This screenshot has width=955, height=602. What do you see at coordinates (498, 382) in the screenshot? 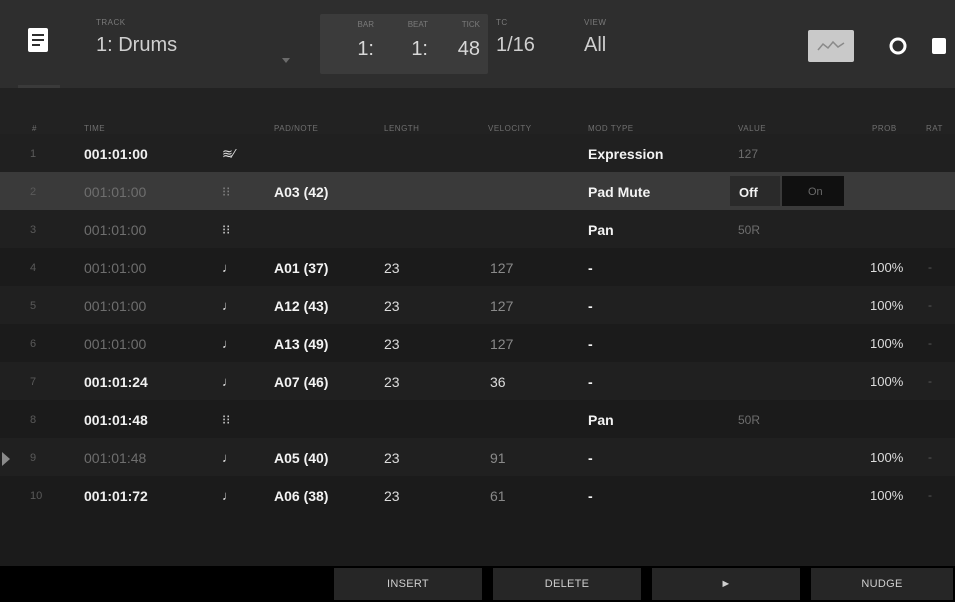
I see `row-velocity: 36` at bounding box center [498, 382].